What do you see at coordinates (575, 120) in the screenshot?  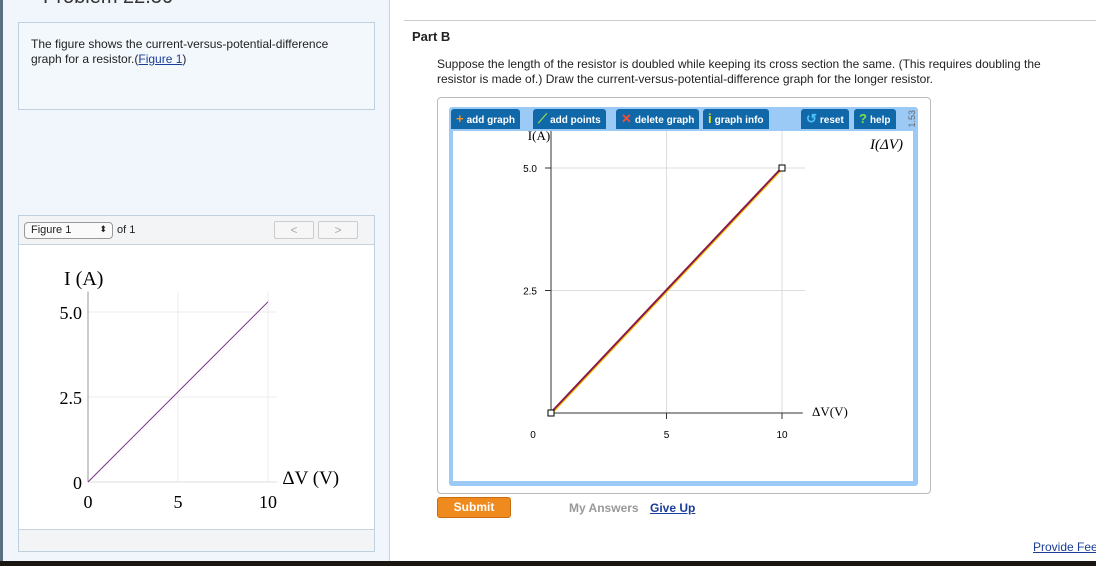 I see `label: add points` at bounding box center [575, 120].